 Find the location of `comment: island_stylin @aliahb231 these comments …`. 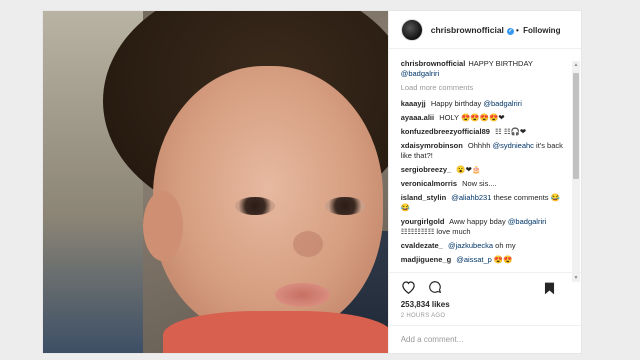

comment: island_stylin @aliahb231 these comments … is located at coordinates (483, 203).